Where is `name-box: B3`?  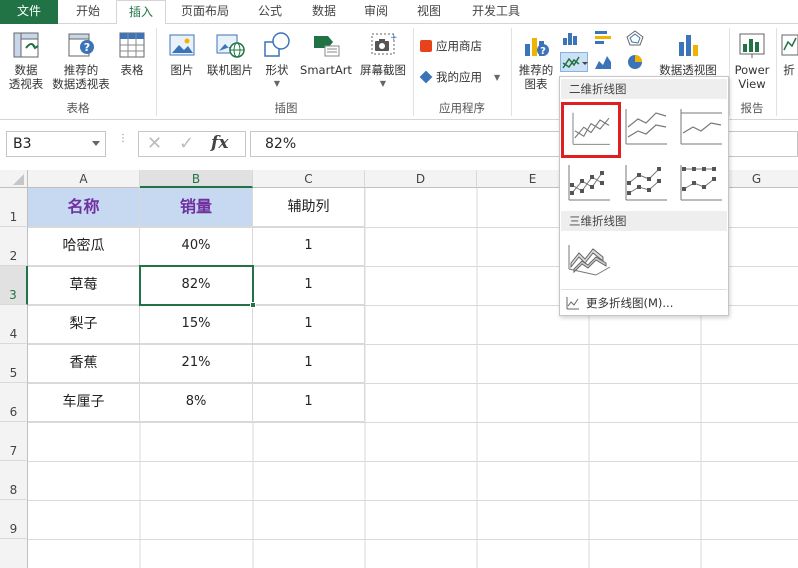 name-box: B3 is located at coordinates (56, 144).